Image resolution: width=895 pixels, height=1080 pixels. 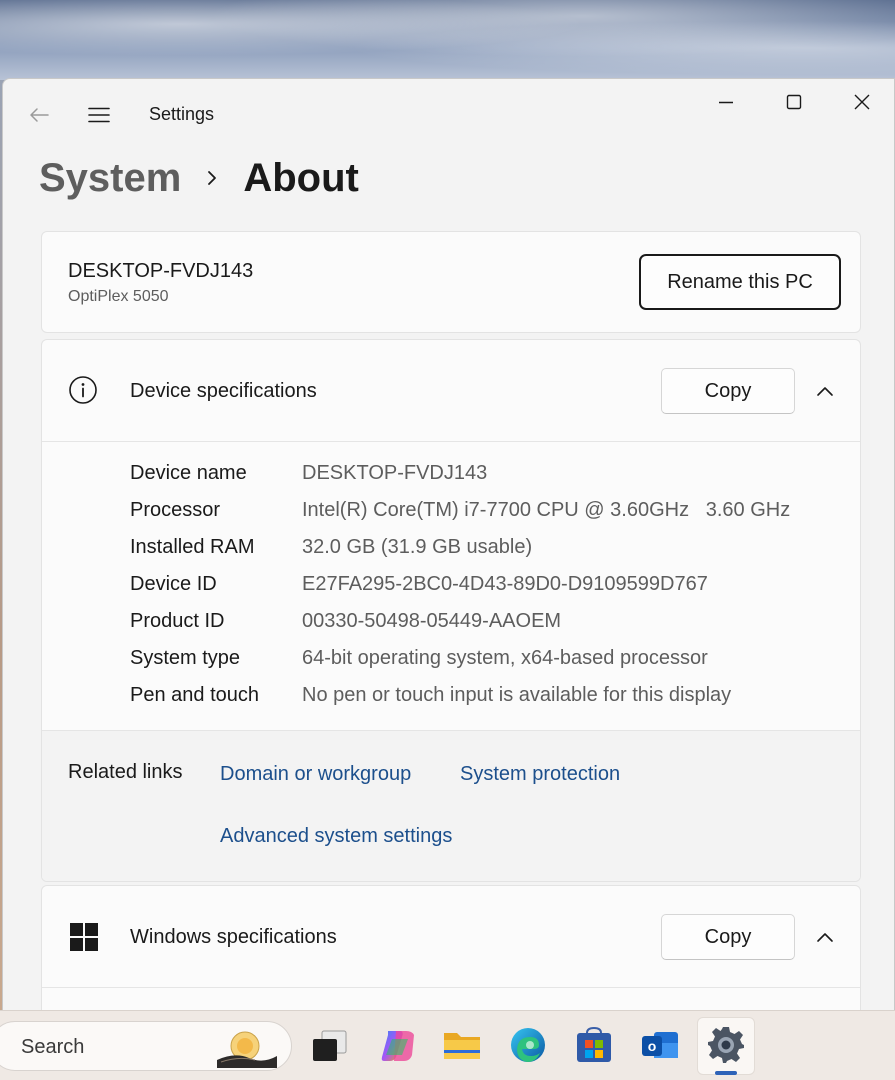 What do you see at coordinates (188, 473) in the screenshot?
I see `spec-label: Device name` at bounding box center [188, 473].